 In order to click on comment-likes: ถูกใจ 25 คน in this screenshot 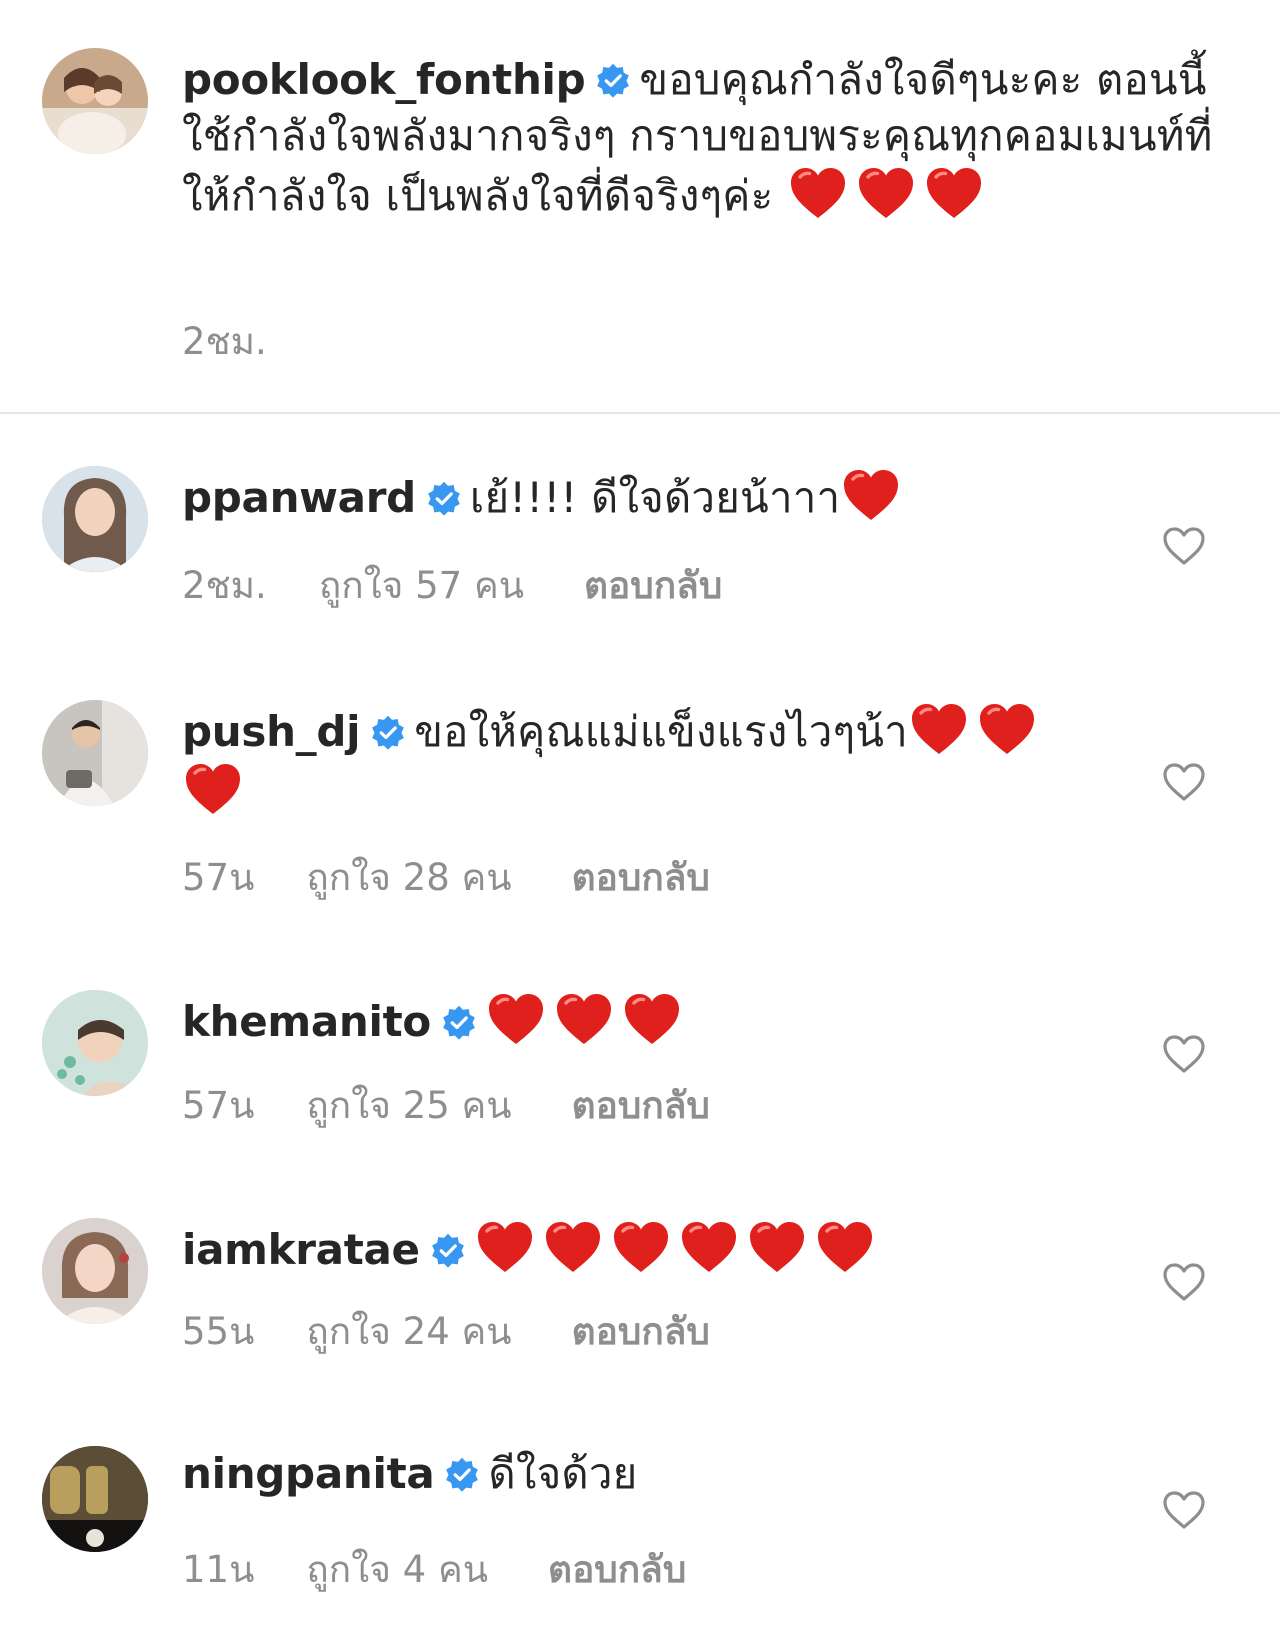, I will do `click(408, 1105)`.